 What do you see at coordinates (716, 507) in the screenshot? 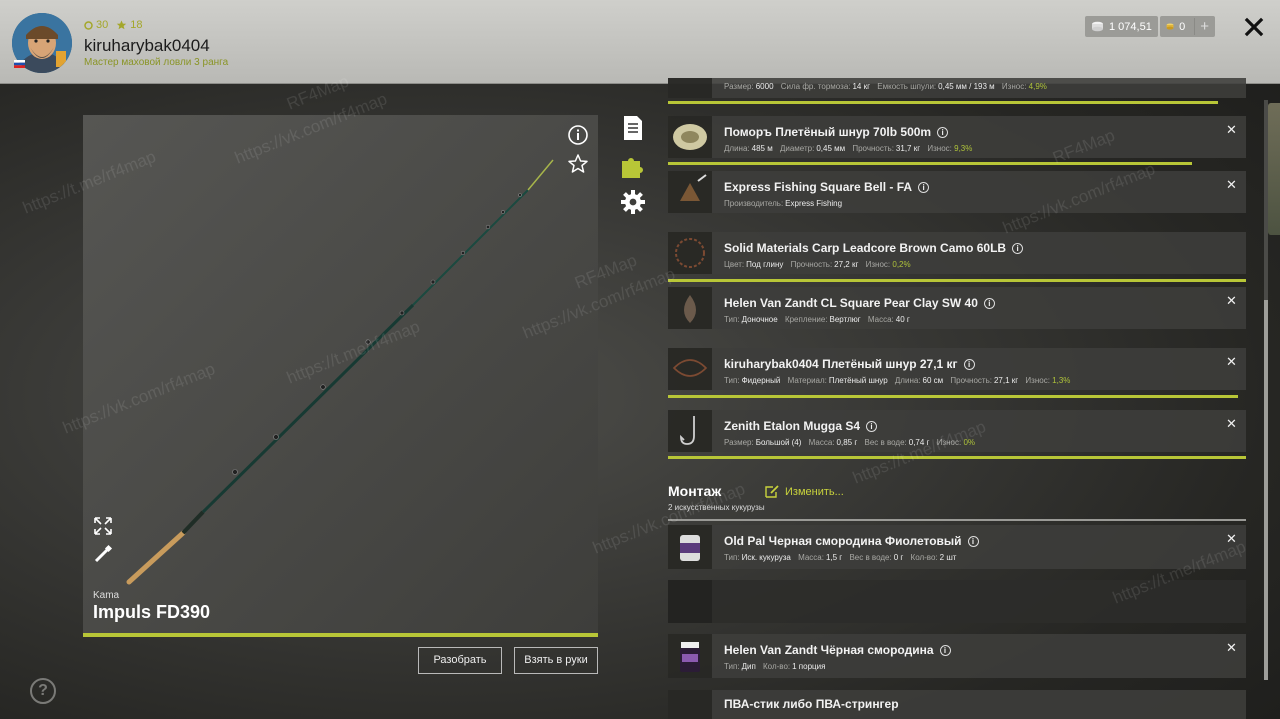
I see `montage-subtitle: 2 искусственных кукурузы` at bounding box center [716, 507].